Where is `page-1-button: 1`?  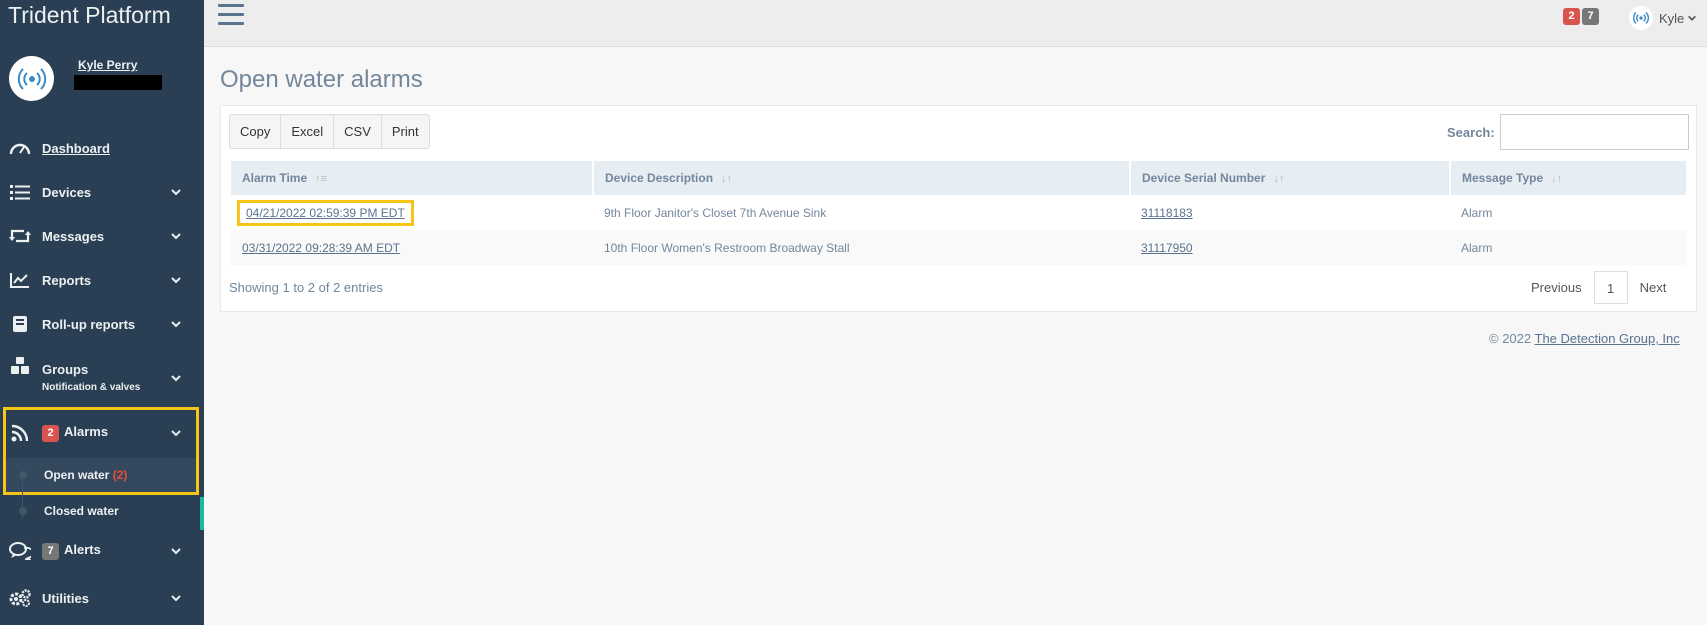 page-1-button: 1 is located at coordinates (1610, 287).